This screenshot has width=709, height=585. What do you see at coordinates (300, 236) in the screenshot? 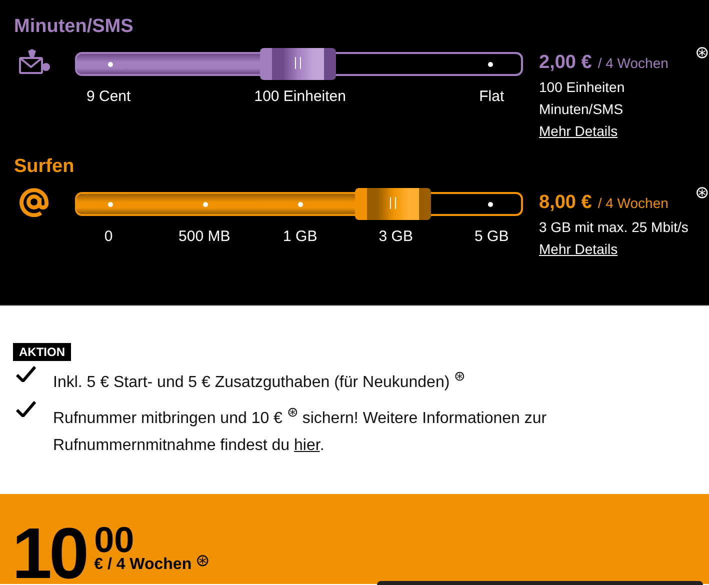
I see `tick-label: 1 GB` at bounding box center [300, 236].